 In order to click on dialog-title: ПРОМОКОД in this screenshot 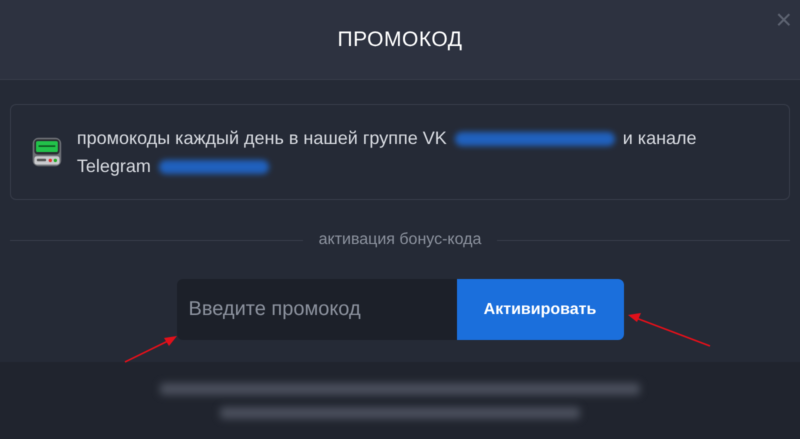, I will do `click(400, 39)`.